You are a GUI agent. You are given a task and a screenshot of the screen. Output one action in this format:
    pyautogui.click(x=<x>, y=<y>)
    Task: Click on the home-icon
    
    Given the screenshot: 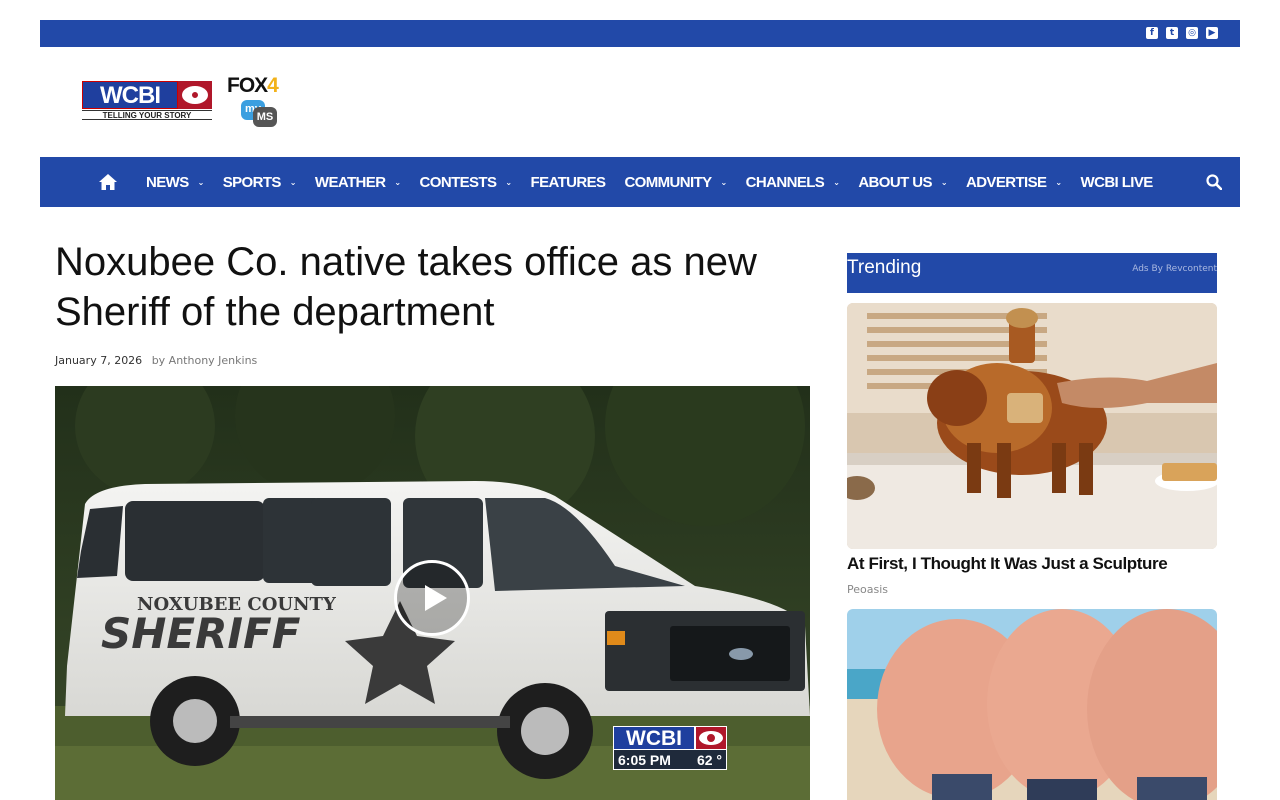 What is the action you would take?
    pyautogui.click(x=108, y=182)
    